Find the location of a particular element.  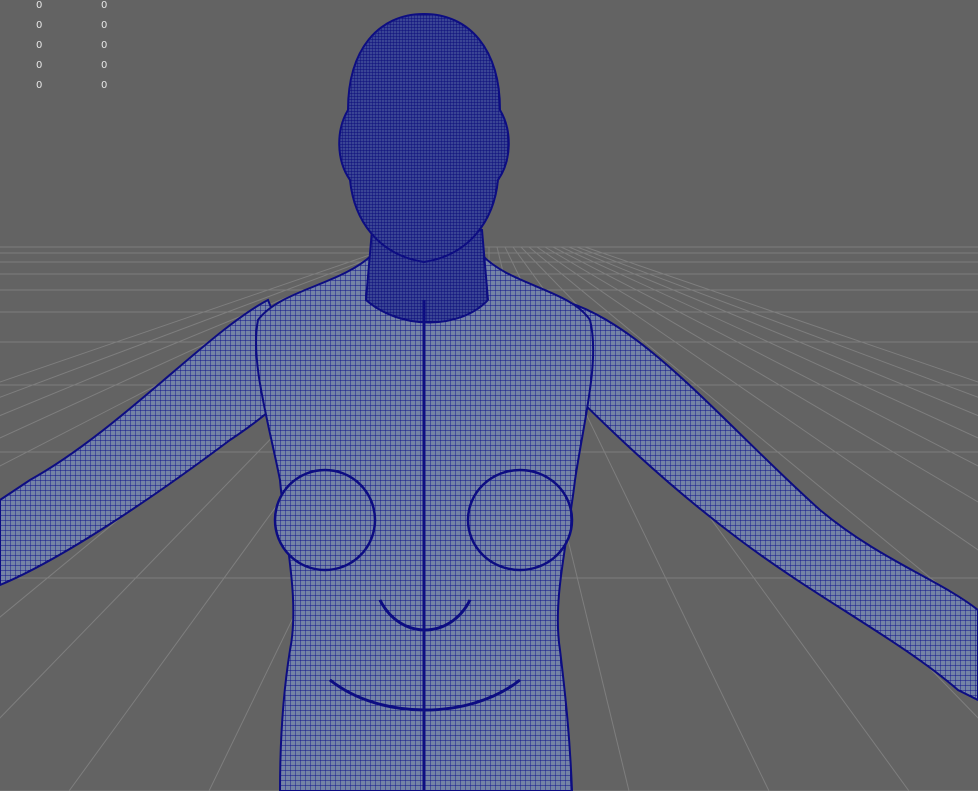

left-breast-mesh is located at coordinates (325, 520).